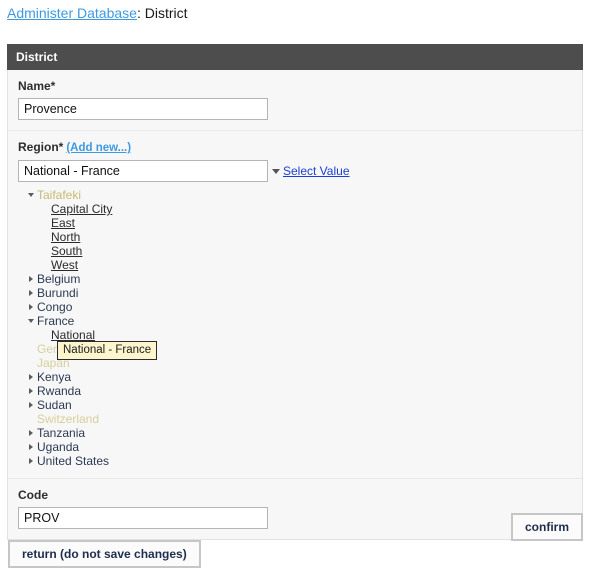 The image size is (596, 577). Describe the element at coordinates (295, 100) in the screenshot. I see `field-row-name: Name*` at that location.